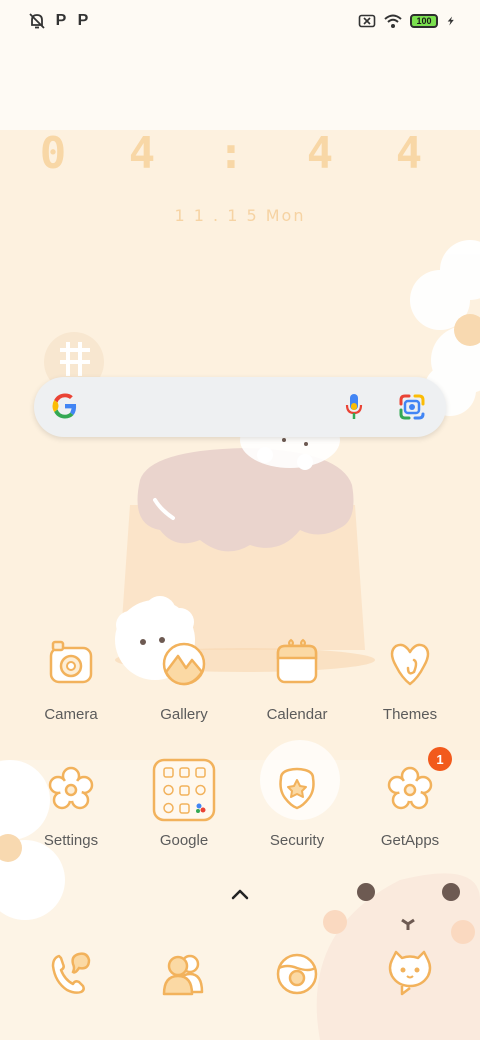 The image size is (480, 1040). What do you see at coordinates (71, 662) in the screenshot?
I see `camera-icon` at bounding box center [71, 662].